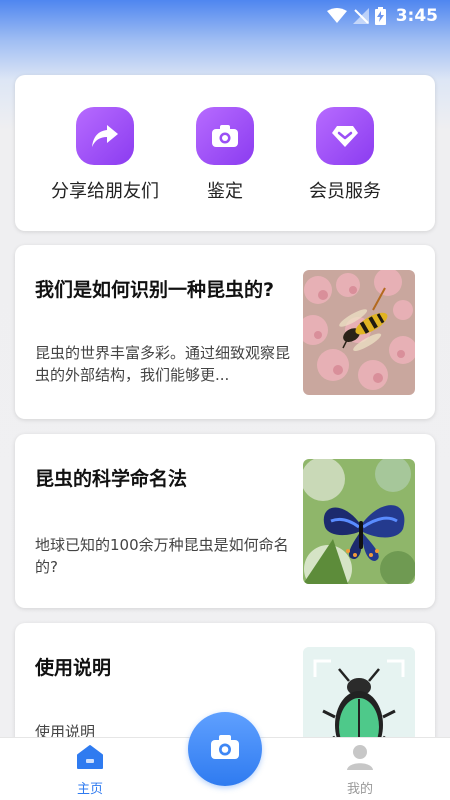  Describe the element at coordinates (90, 759) in the screenshot. I see `home-icon` at that location.